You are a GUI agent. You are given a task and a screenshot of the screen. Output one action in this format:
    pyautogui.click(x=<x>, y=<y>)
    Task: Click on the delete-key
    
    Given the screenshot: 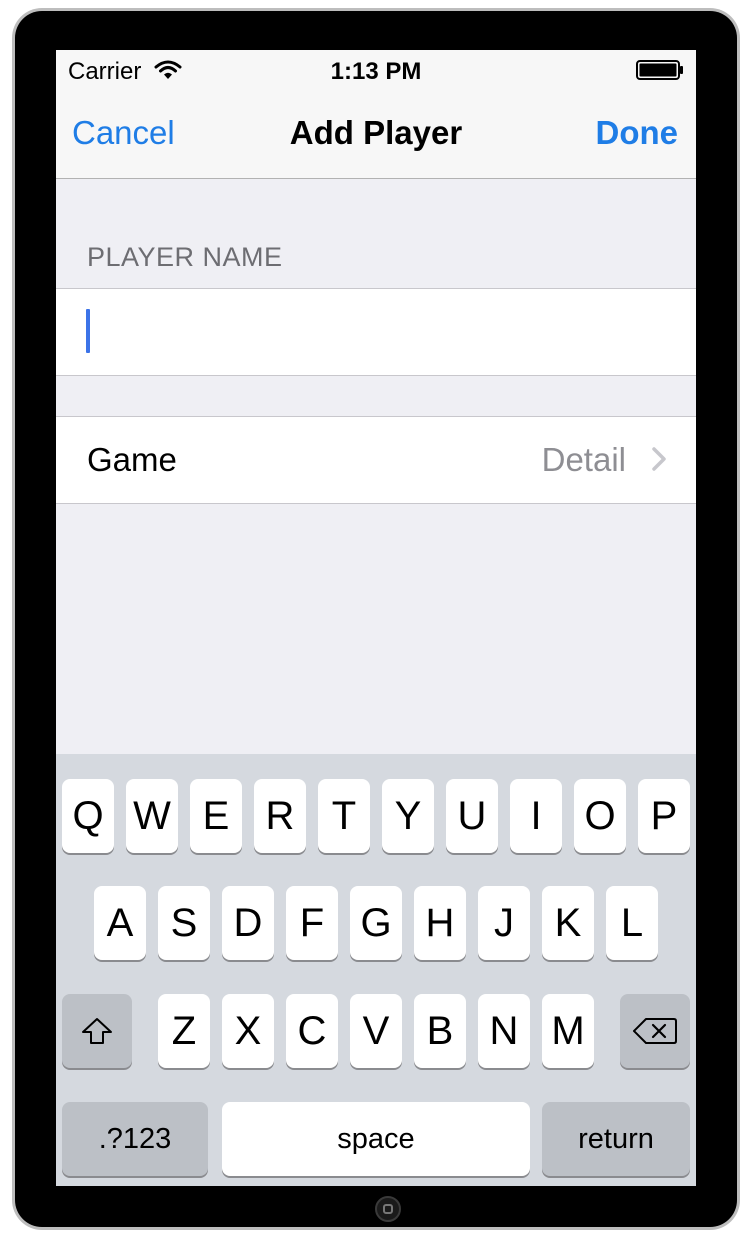 What is the action you would take?
    pyautogui.click(x=655, y=1031)
    